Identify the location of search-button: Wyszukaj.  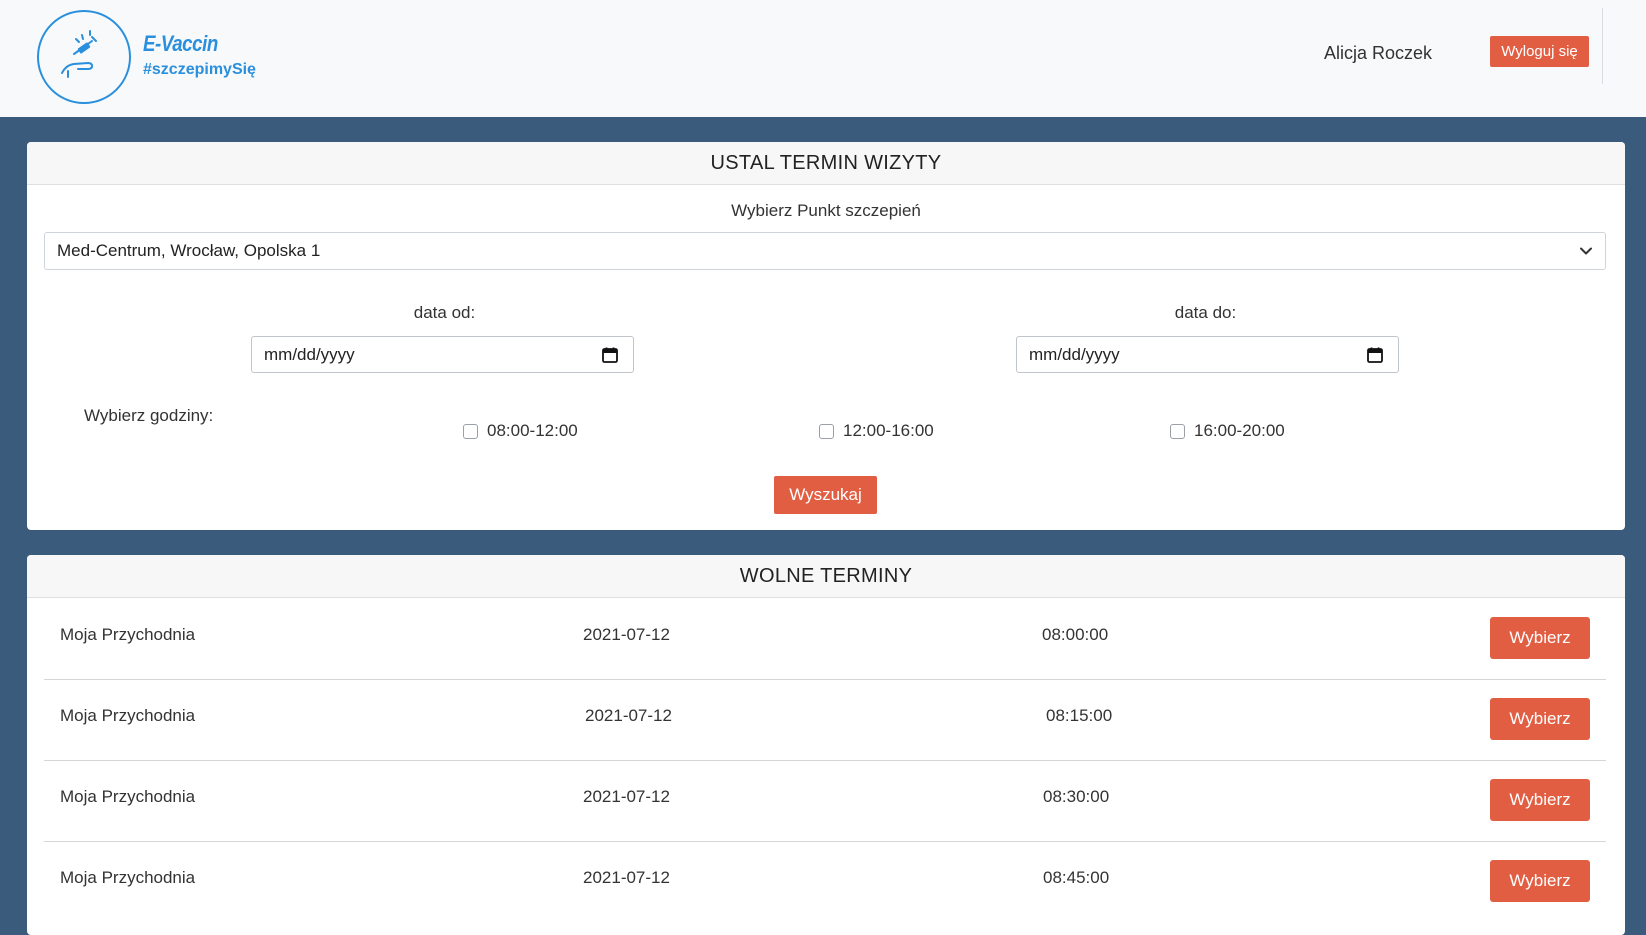
(825, 495).